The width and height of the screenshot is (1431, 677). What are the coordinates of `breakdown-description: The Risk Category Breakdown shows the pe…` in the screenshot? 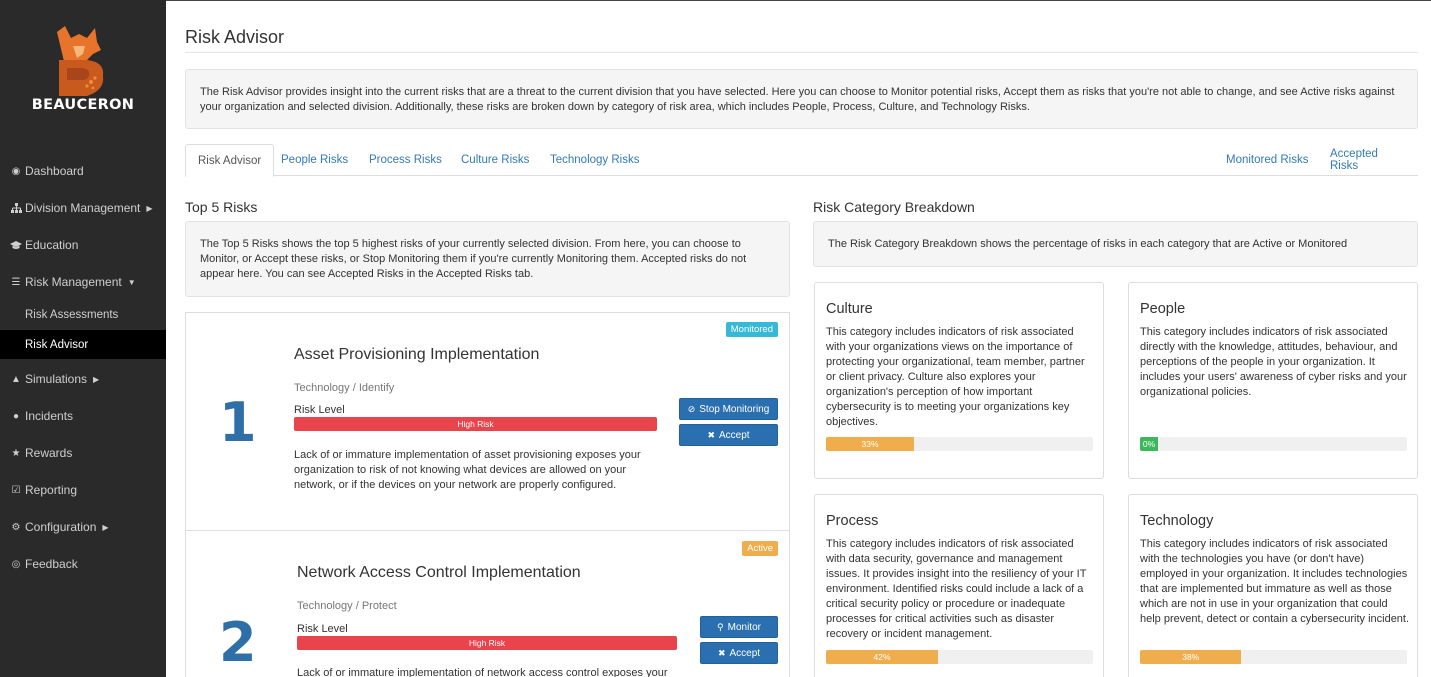 It's located at (1115, 244).